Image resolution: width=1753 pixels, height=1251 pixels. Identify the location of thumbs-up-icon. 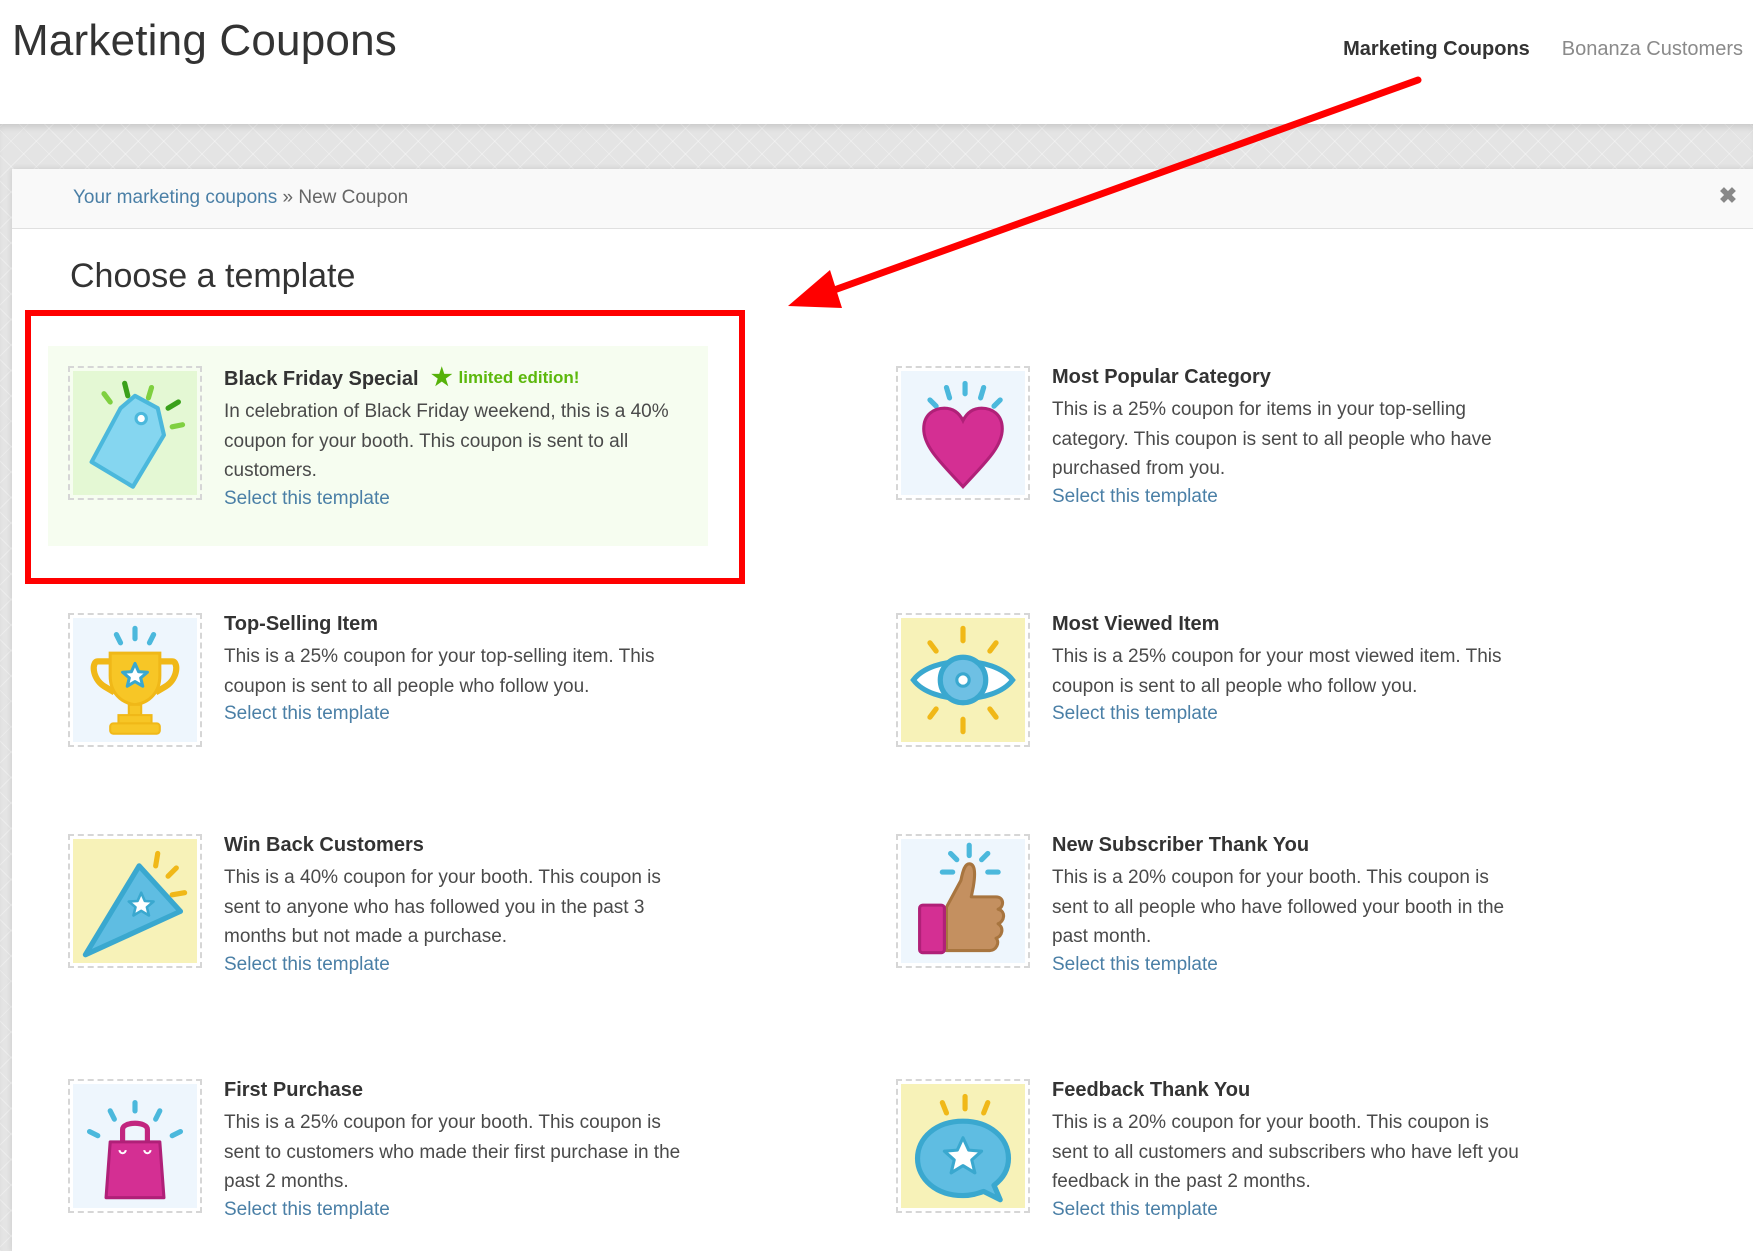
(963, 901).